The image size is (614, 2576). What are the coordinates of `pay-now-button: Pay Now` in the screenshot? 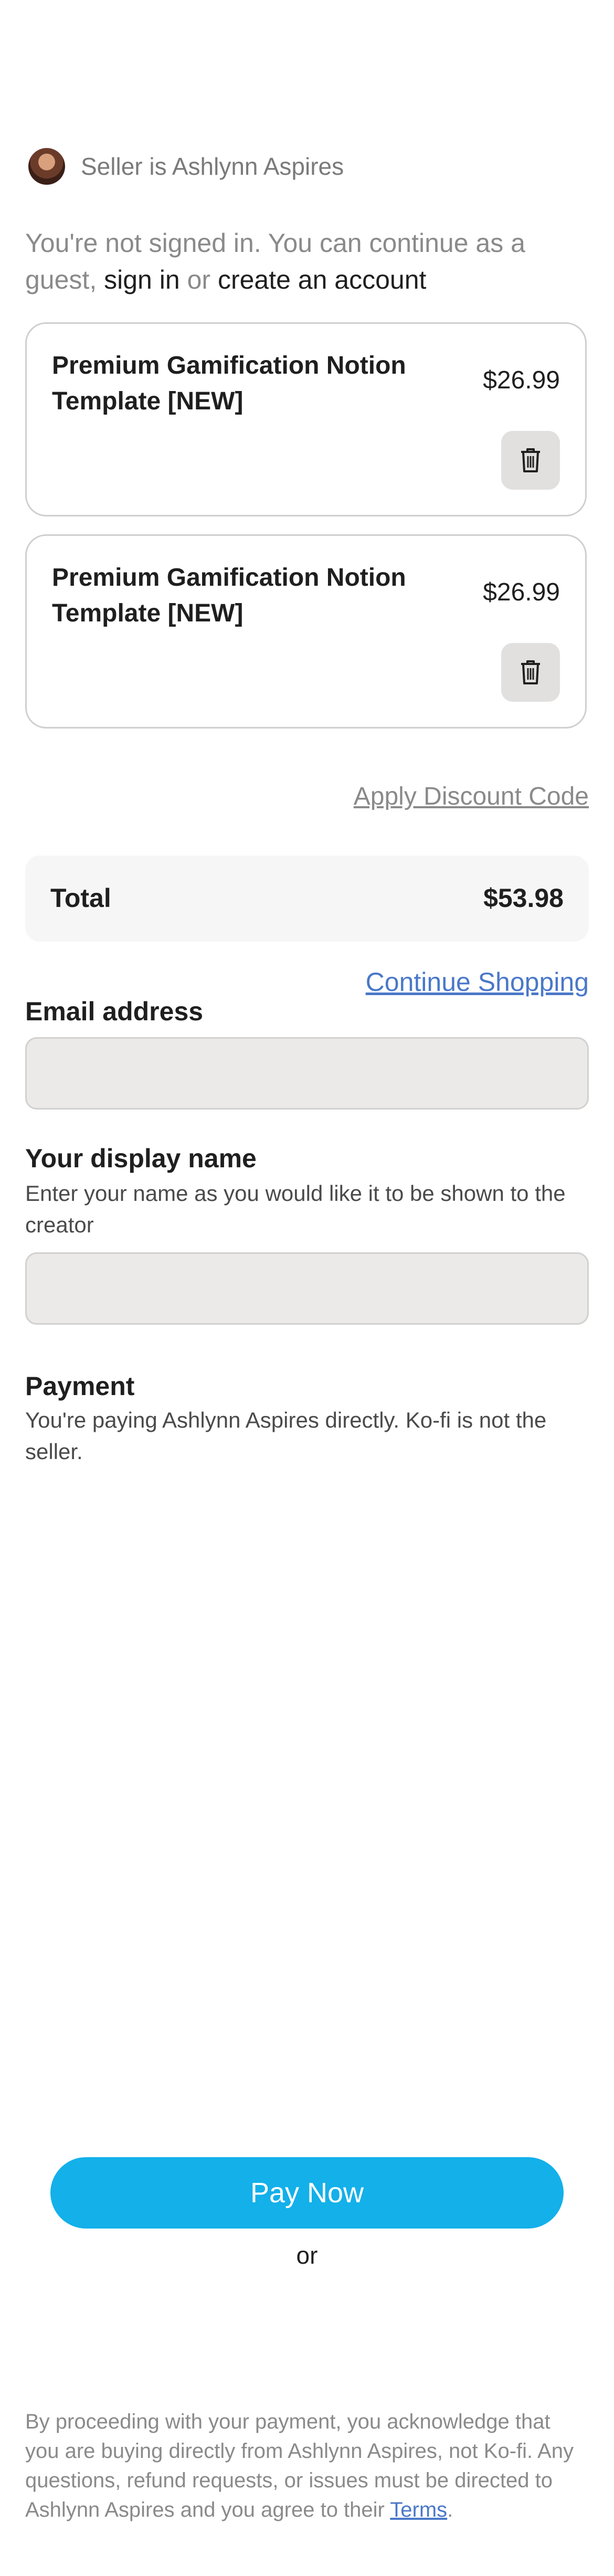 It's located at (307, 2193).